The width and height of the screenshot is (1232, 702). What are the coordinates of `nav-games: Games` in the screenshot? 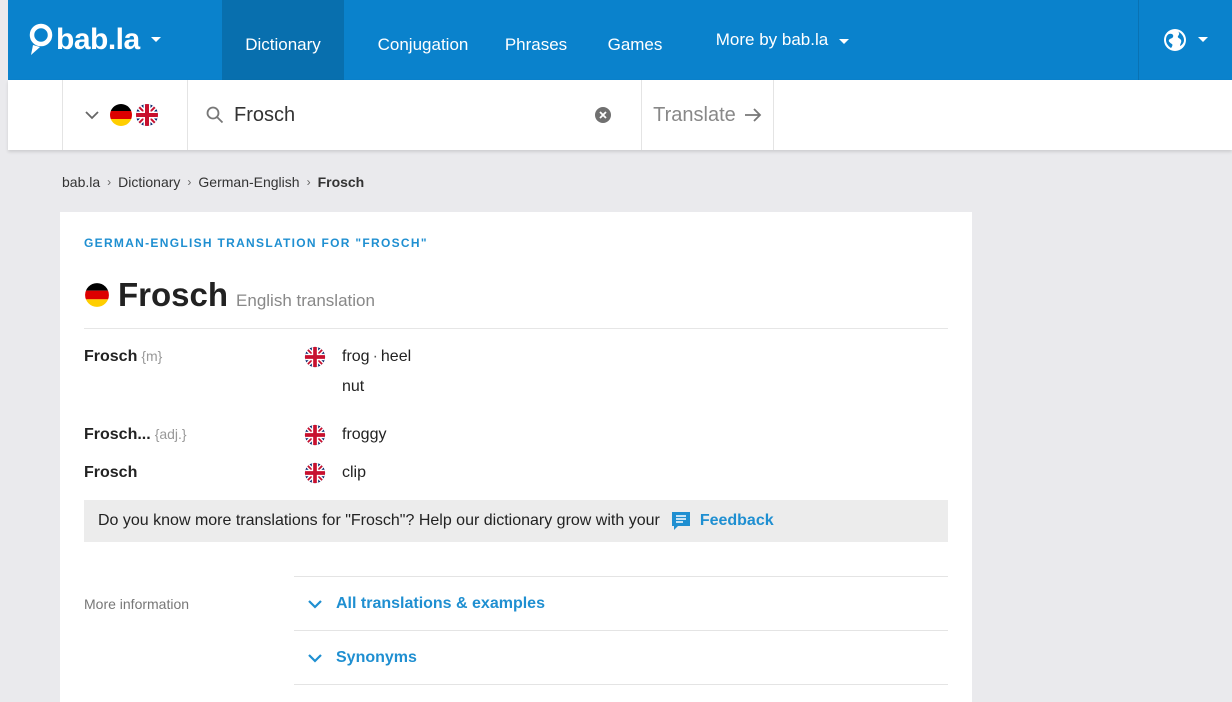 It's located at (635, 40).